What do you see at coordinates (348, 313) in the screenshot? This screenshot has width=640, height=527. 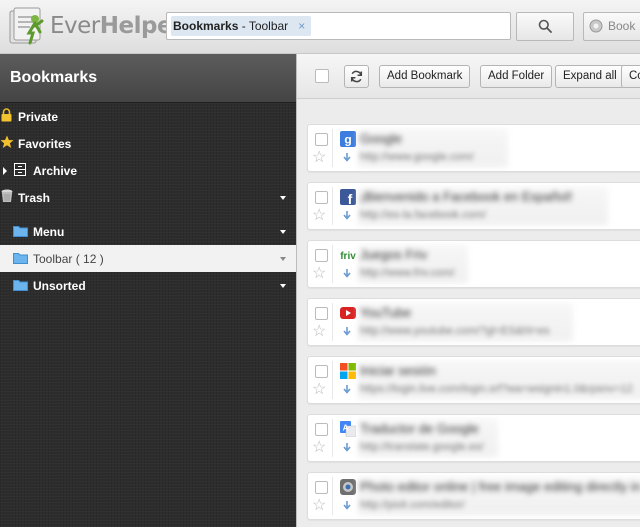 I see `youtube-icon` at bounding box center [348, 313].